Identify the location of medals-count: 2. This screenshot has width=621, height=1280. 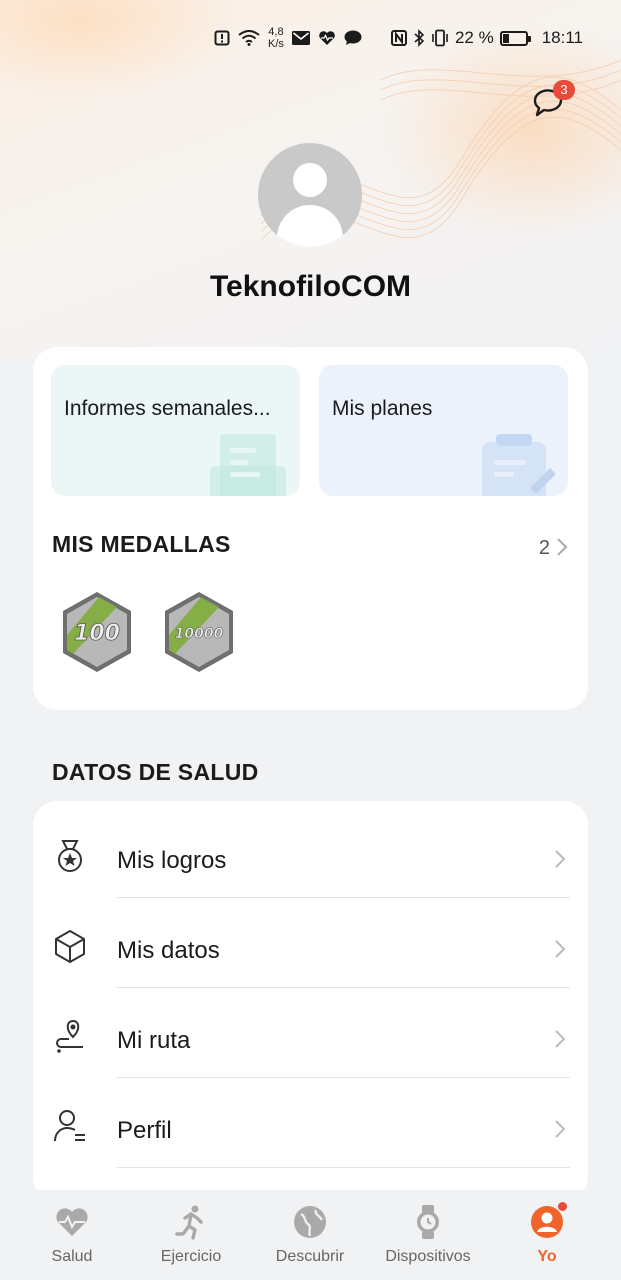
(544, 548).